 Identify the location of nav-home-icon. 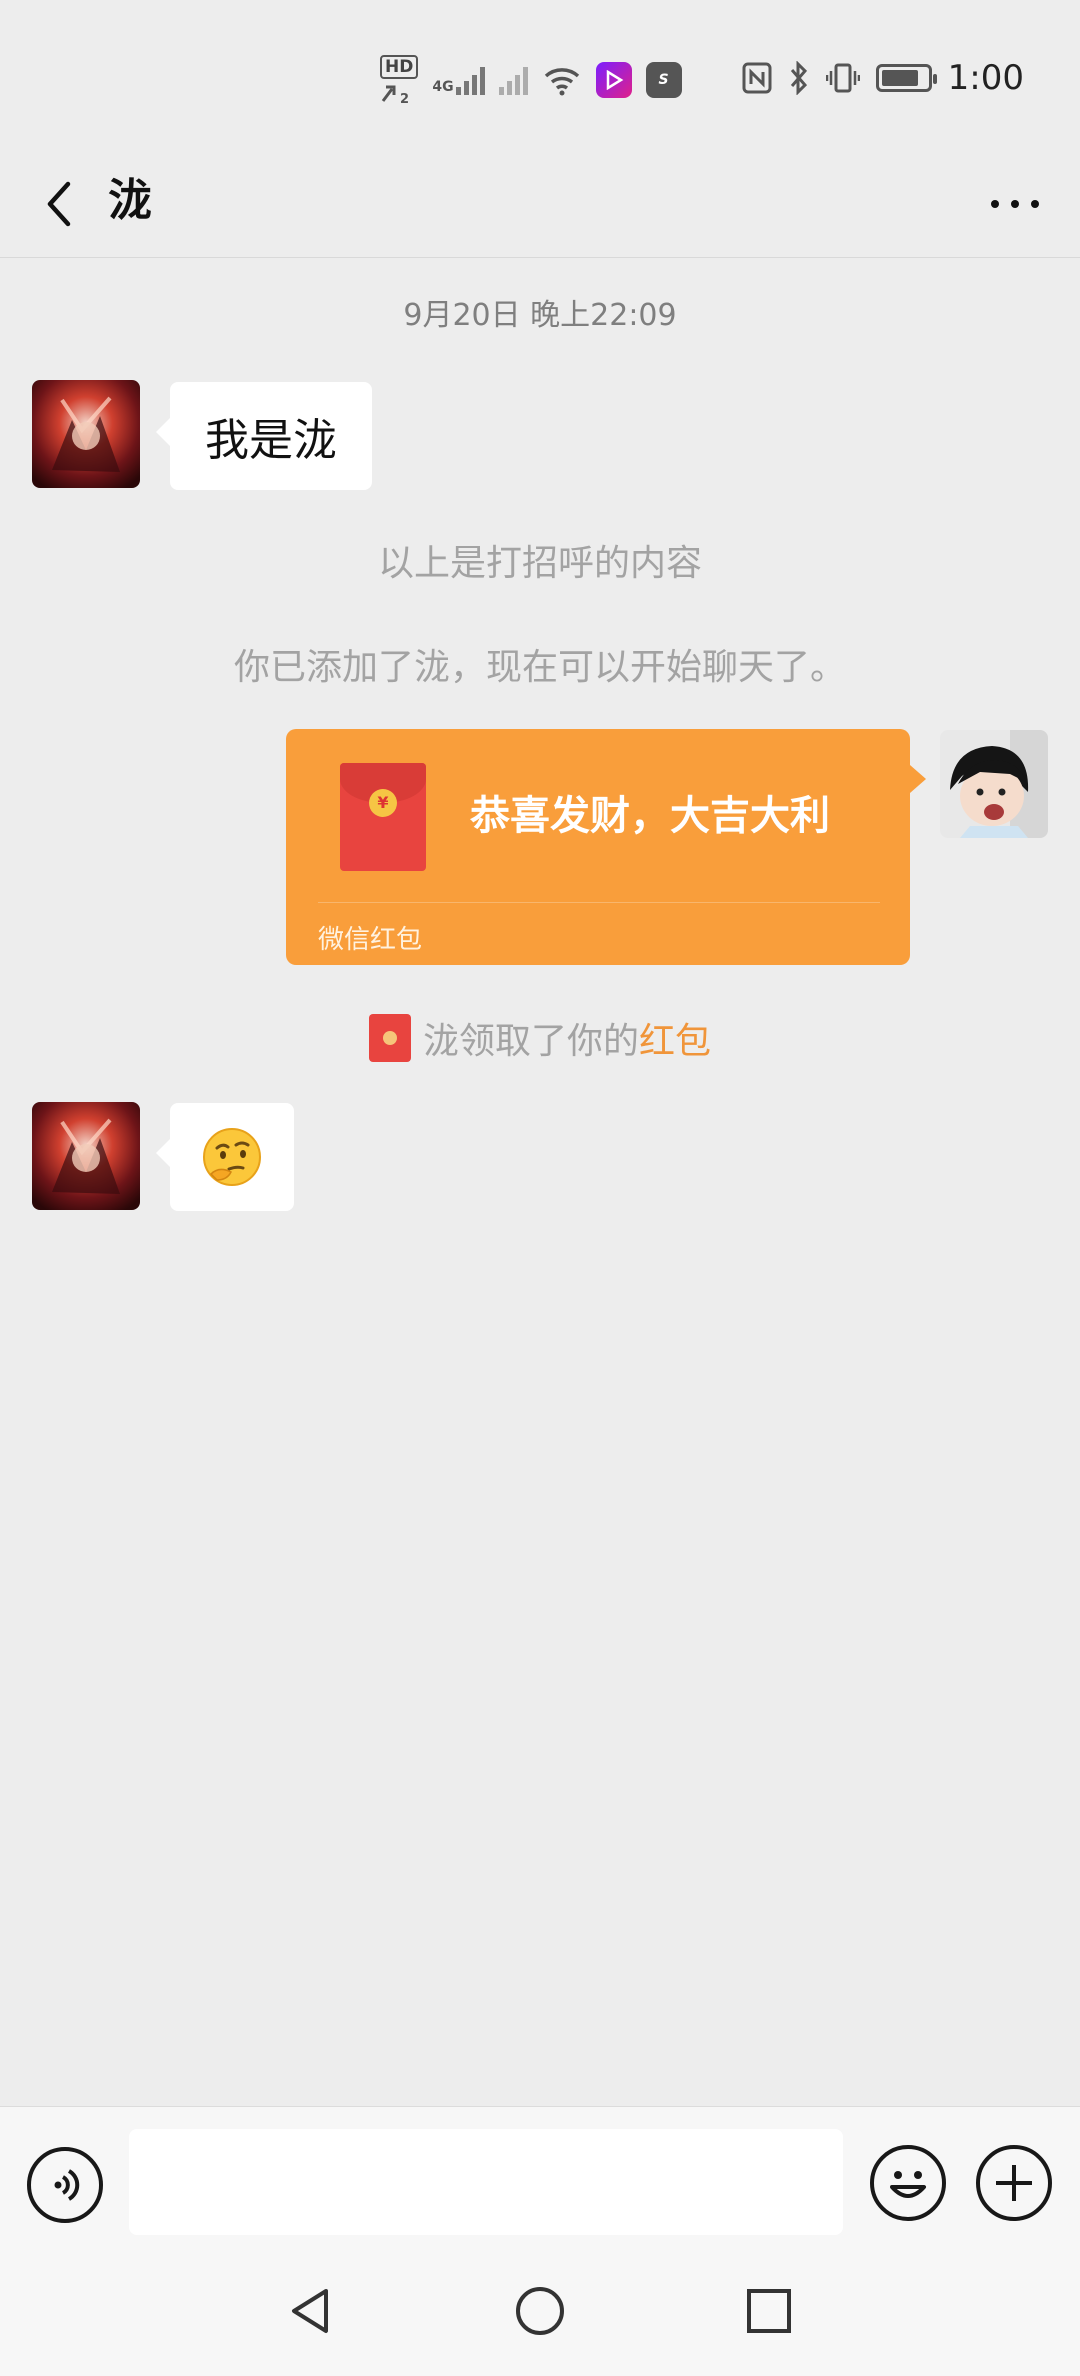
(540, 2311).